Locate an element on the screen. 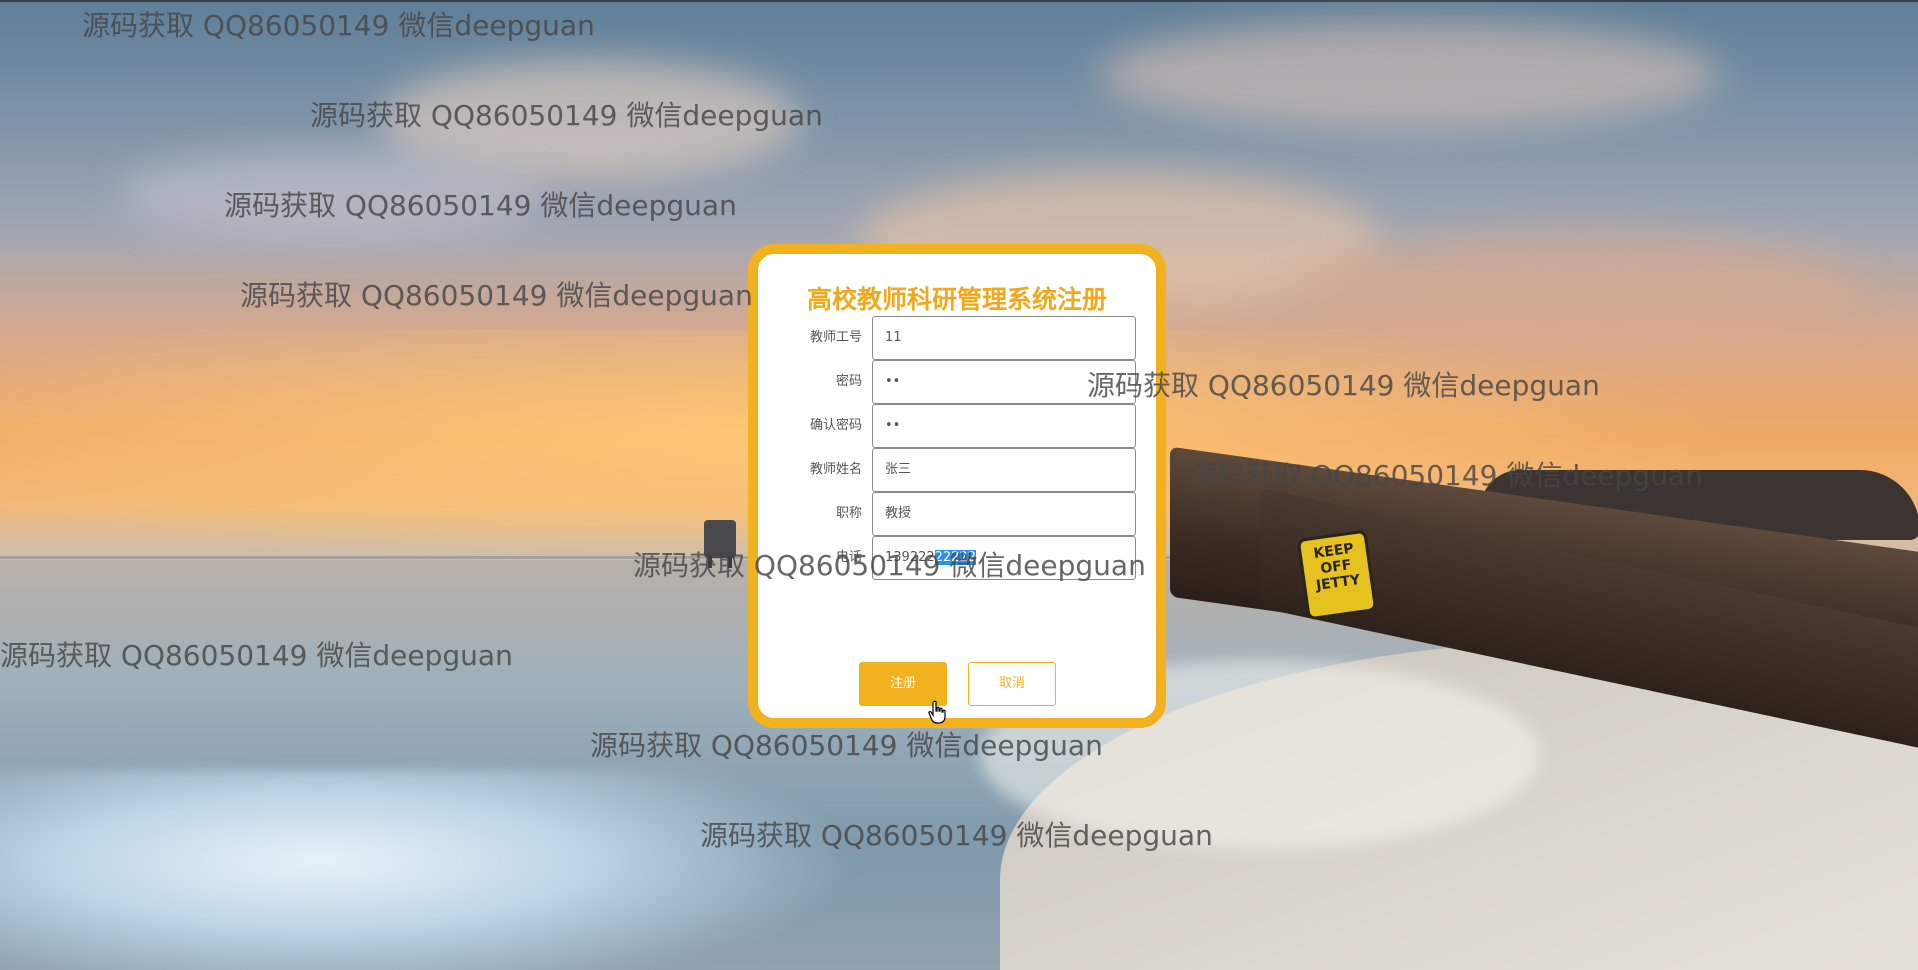 Image resolution: width=1918 pixels, height=970 pixels. password-label: 密码 is located at coordinates (848, 381).